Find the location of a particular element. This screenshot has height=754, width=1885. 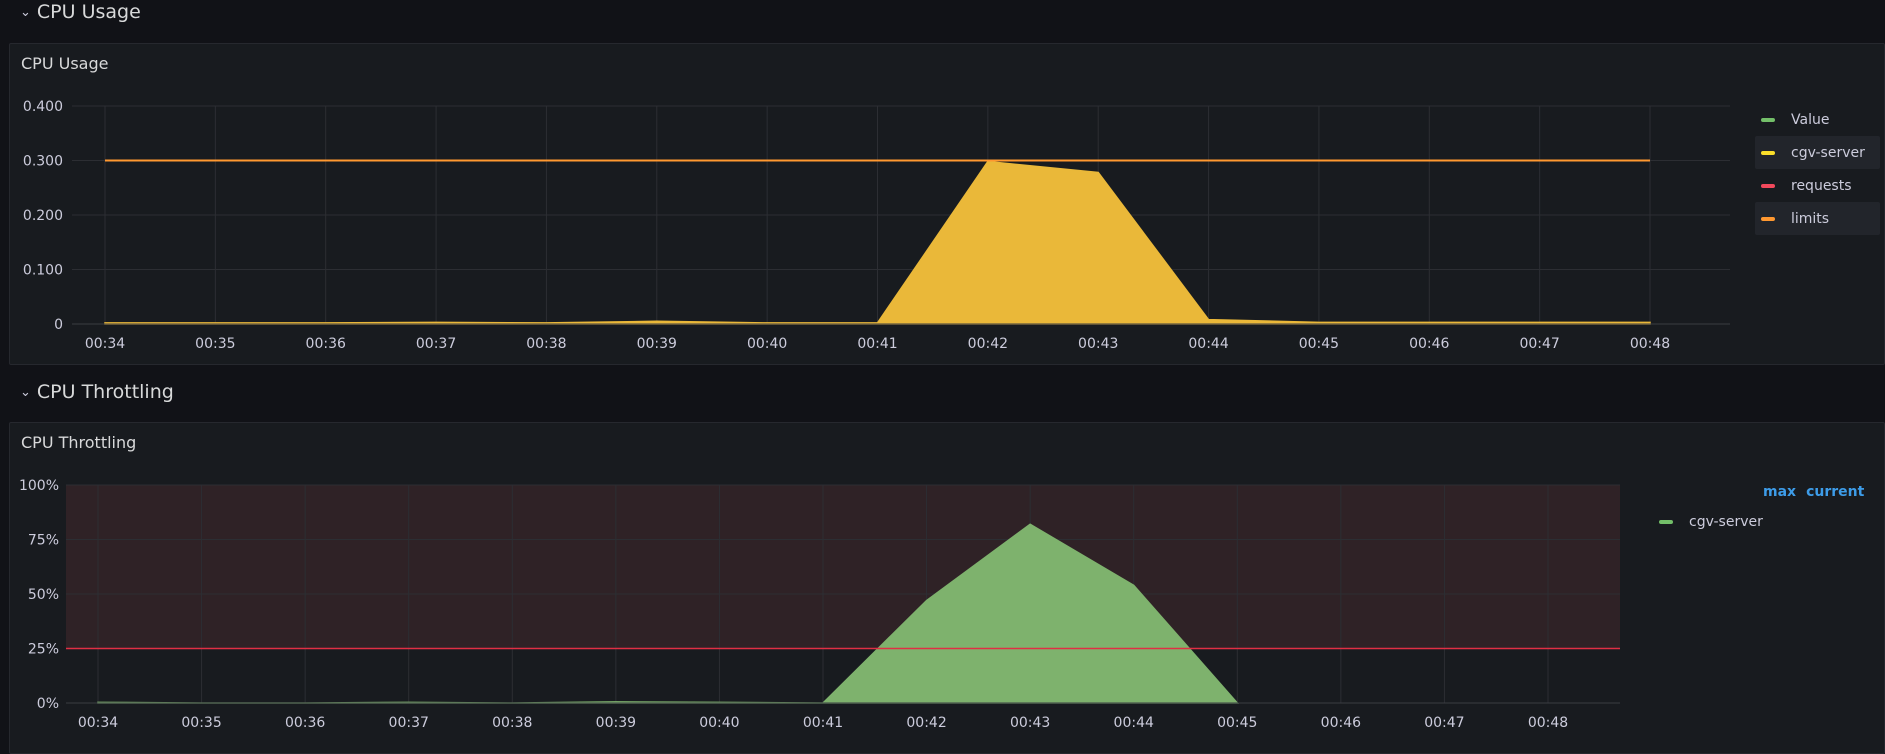

row-header-cpu-usage: ⌄ CPU Usage is located at coordinates (80, 12).